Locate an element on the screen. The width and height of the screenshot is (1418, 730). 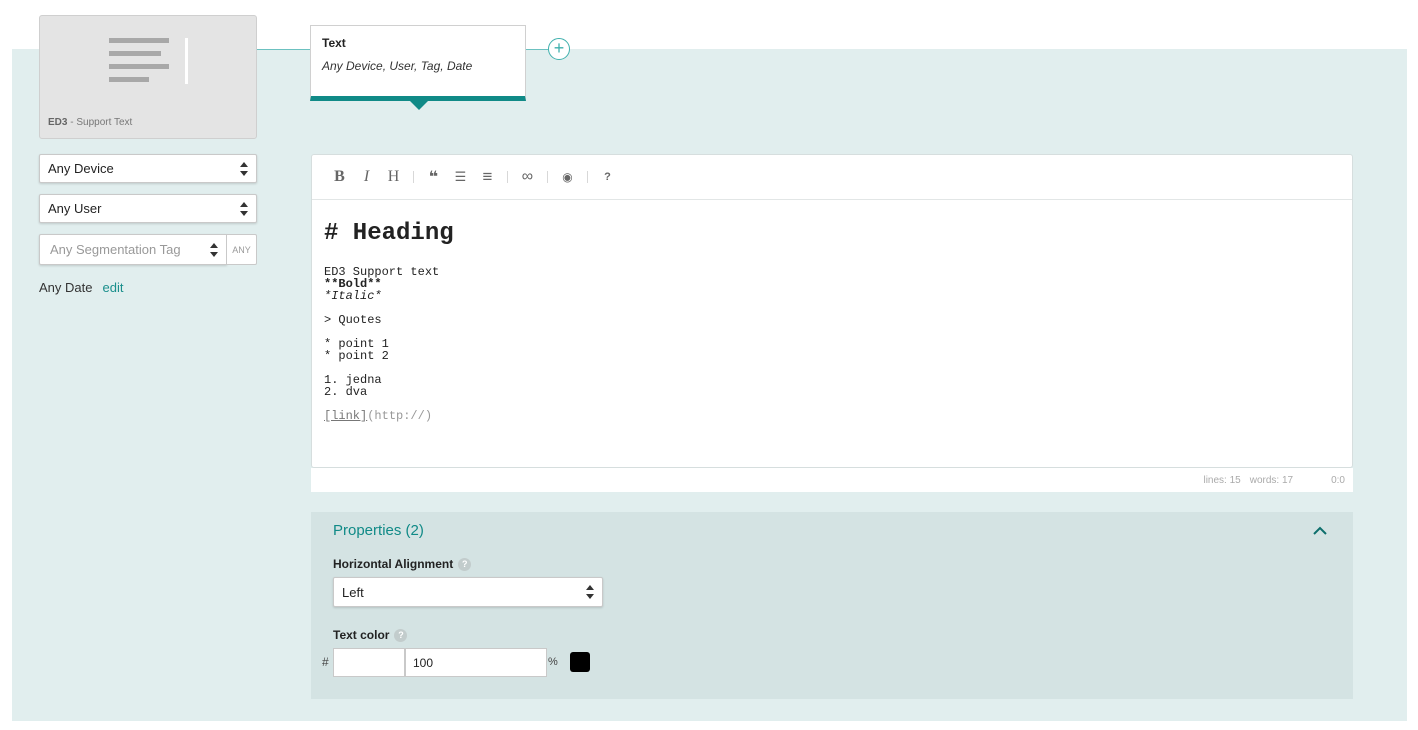
quote-button: ❝ is located at coordinates (433, 177).